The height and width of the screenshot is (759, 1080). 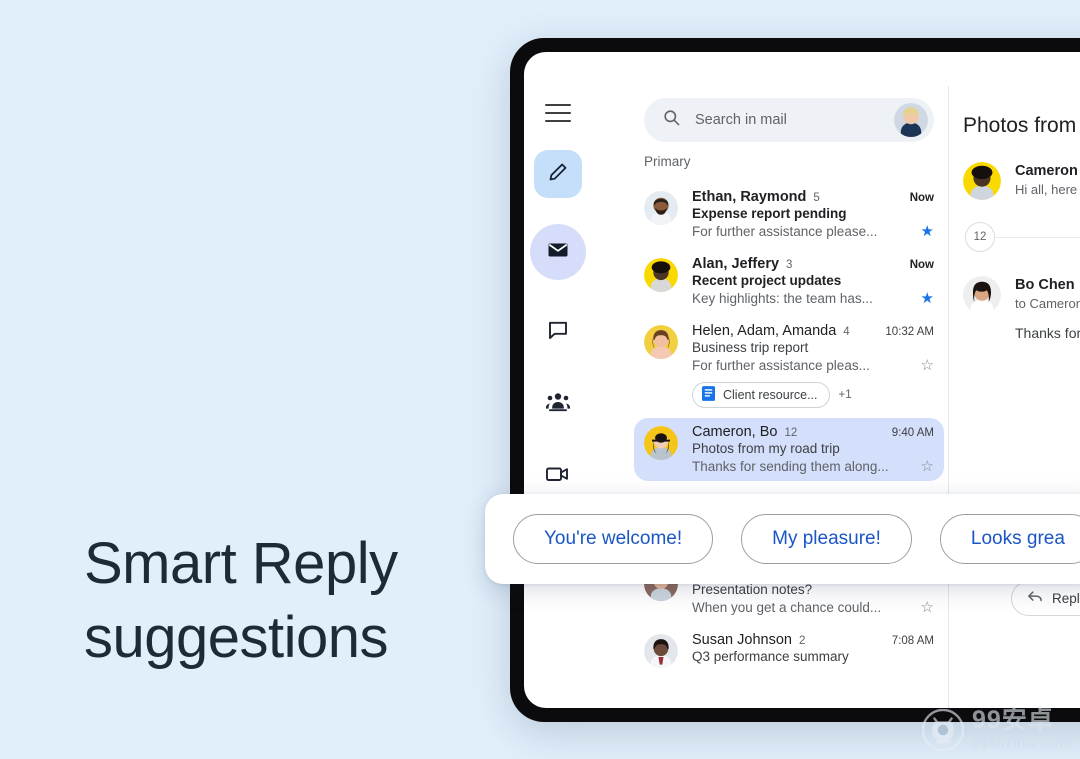 I want to click on watermark-text: 99安卓 gganzhuo.com, so click(x=1021, y=728).